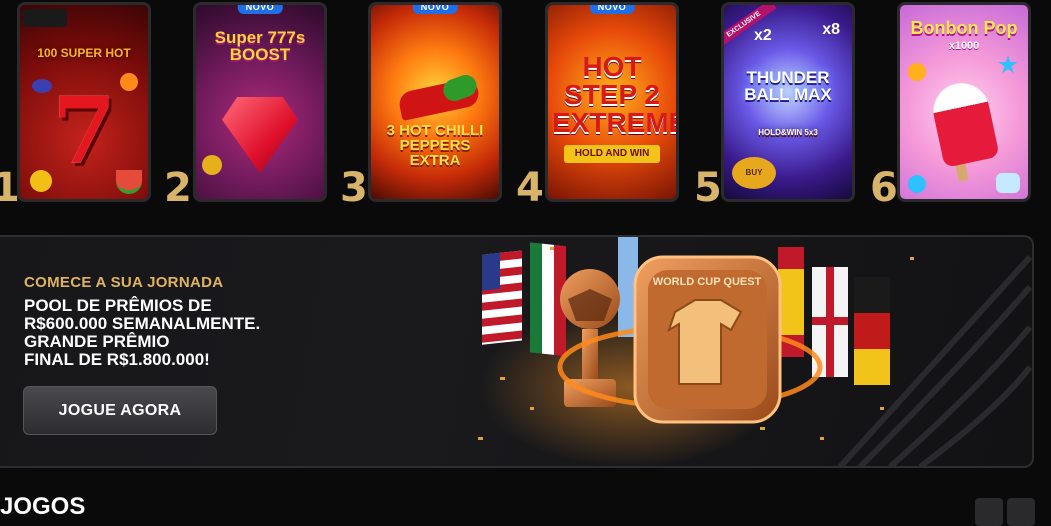 Image resolution: width=1051 pixels, height=526 pixels. Describe the element at coordinates (124, 282) in the screenshot. I see `promo-kicker: COMECE A SUA JORNADA` at that location.